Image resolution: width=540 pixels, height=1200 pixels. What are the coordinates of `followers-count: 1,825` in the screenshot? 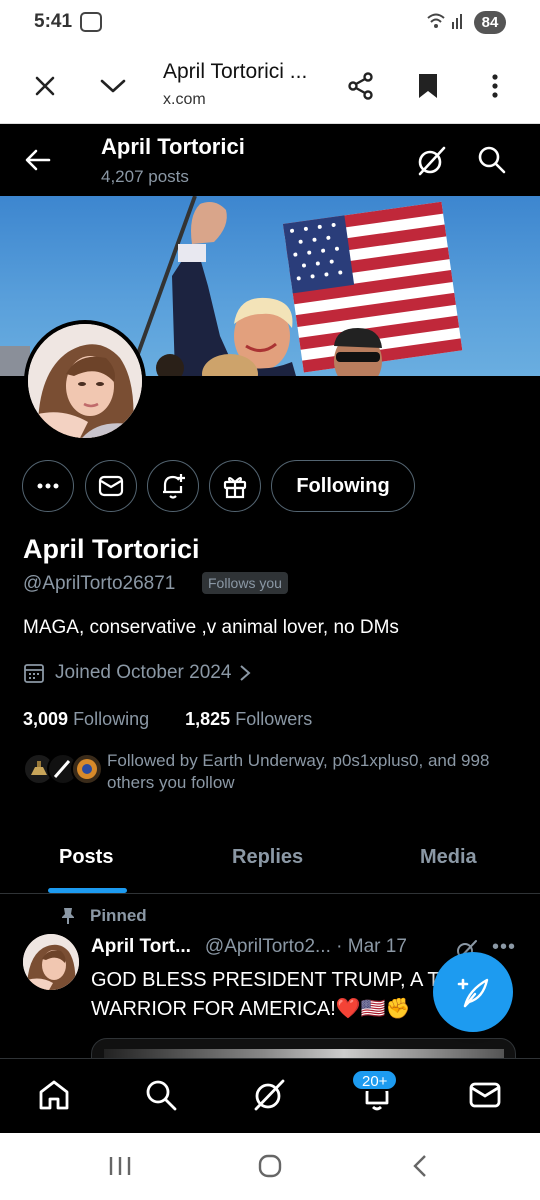 It's located at (208, 719).